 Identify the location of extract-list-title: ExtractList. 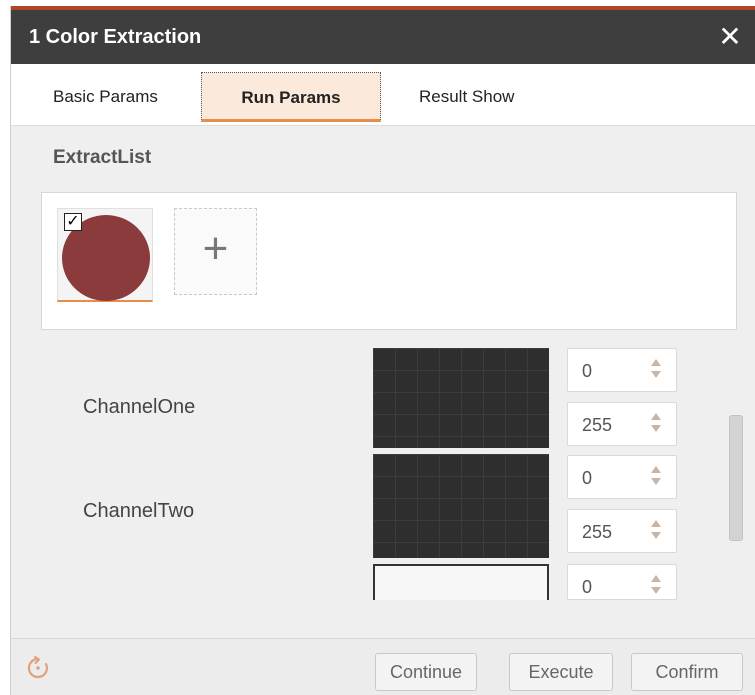
(102, 157).